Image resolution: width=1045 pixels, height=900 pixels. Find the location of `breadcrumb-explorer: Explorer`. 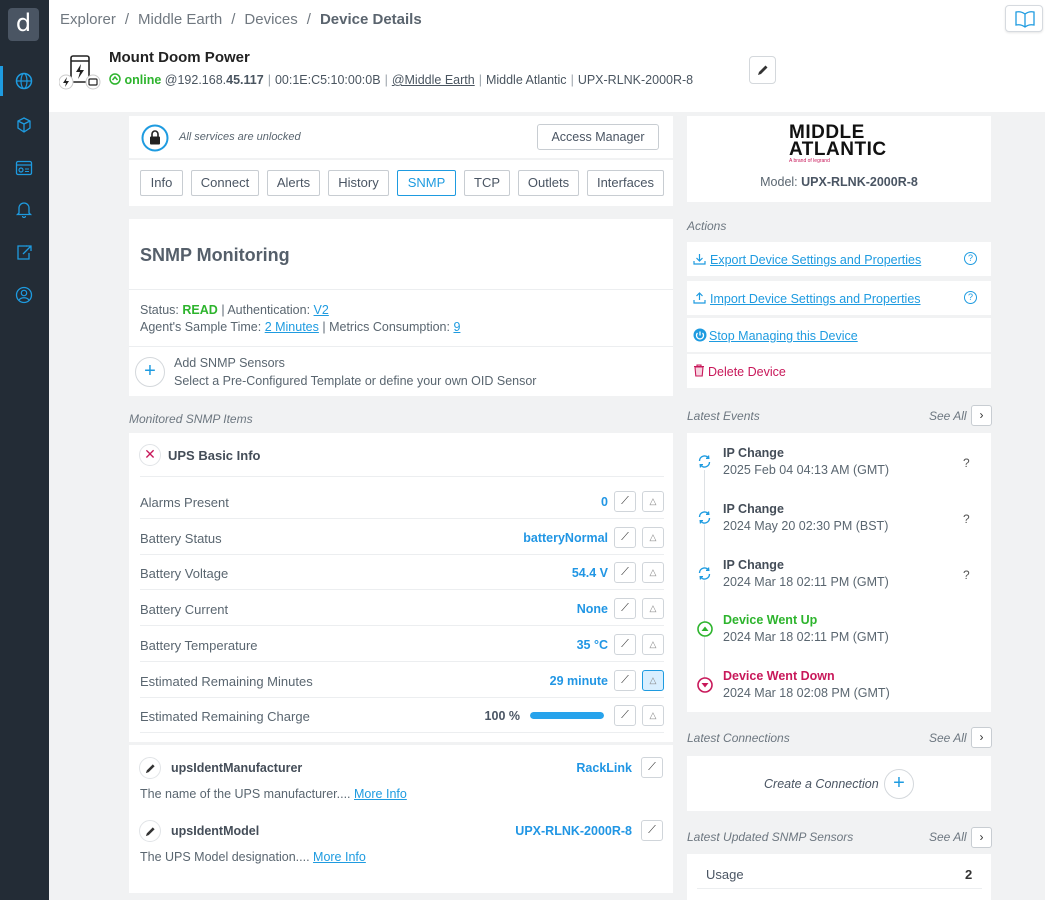

breadcrumb-explorer: Explorer is located at coordinates (88, 19).